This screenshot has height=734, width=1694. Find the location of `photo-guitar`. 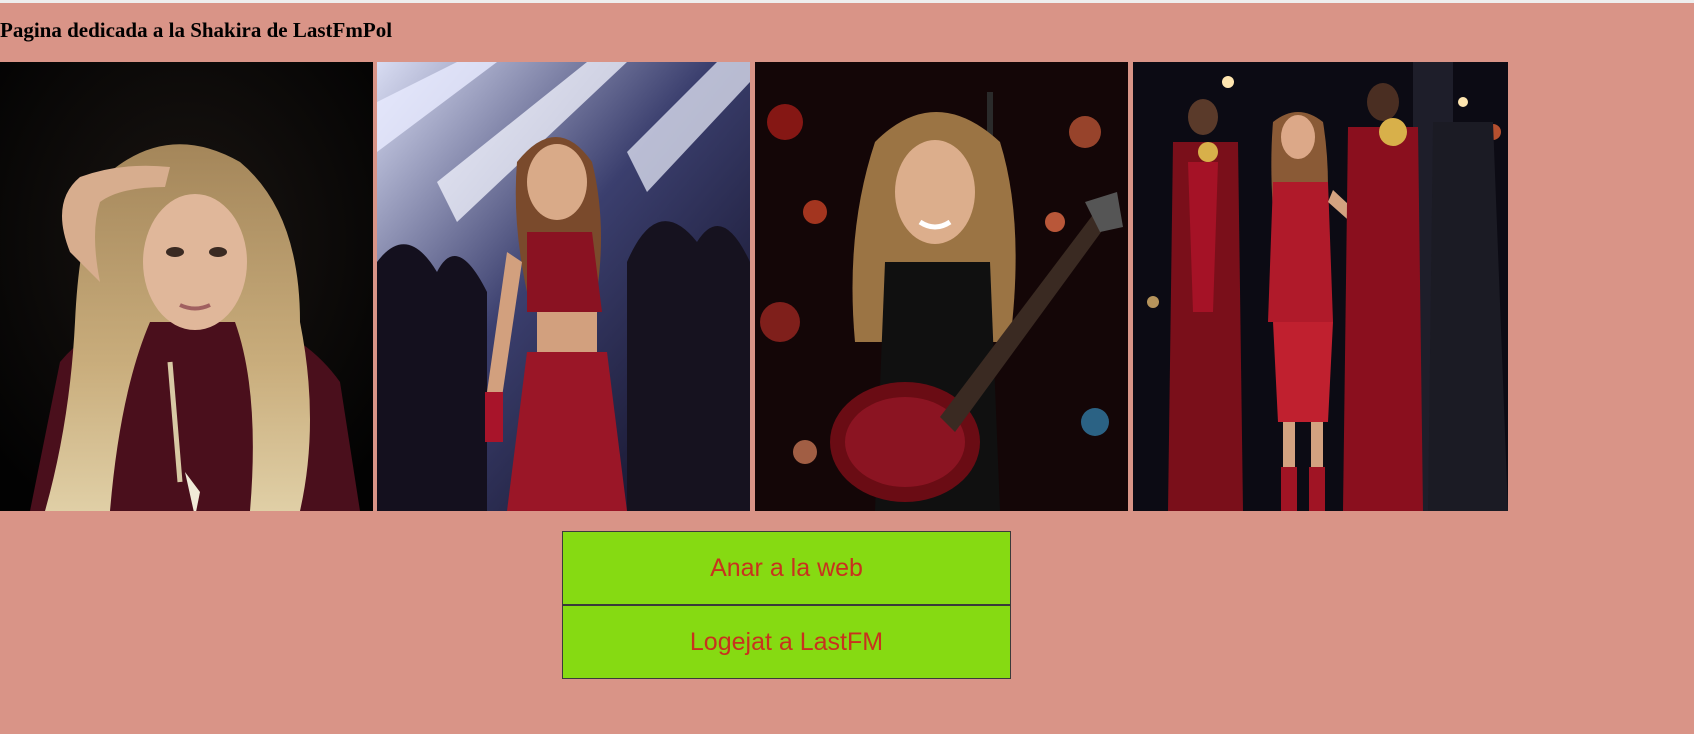

photo-guitar is located at coordinates (941, 286).